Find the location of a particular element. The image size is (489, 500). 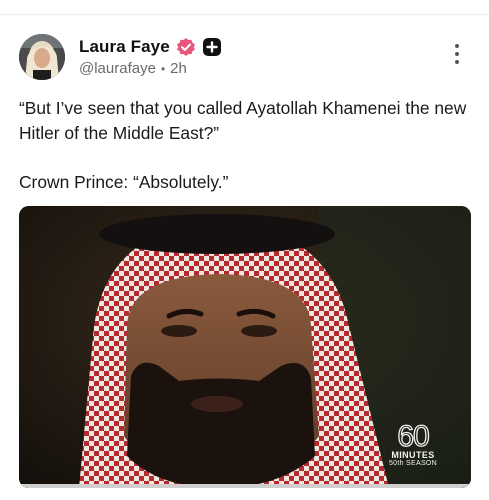

media-bottom-bar is located at coordinates (245, 486).